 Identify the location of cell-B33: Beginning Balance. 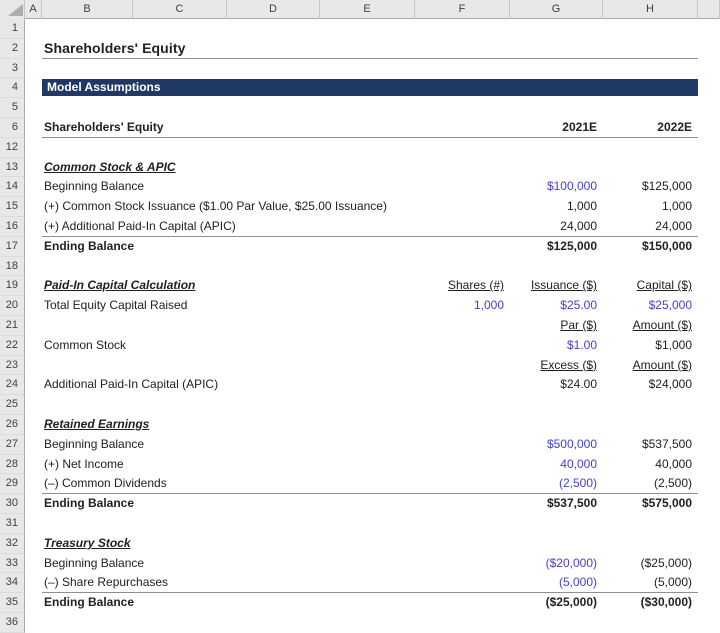
(228, 564).